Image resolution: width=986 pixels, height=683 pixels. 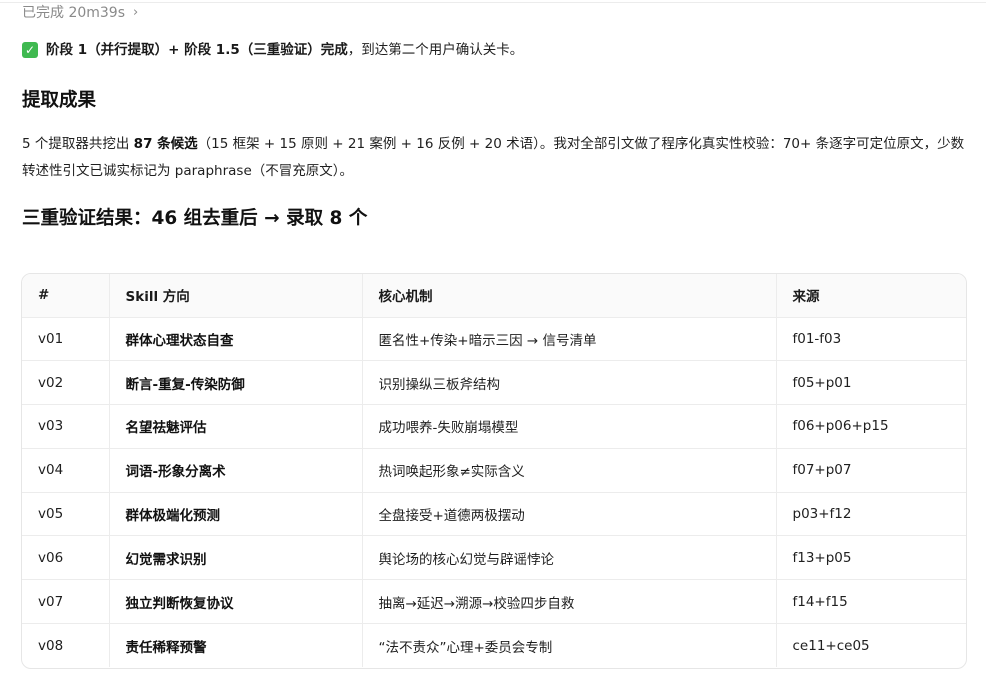 What do you see at coordinates (569, 645) in the screenshot?
I see `cell-mechanism: “法不责众”心理+委员会专制` at bounding box center [569, 645].